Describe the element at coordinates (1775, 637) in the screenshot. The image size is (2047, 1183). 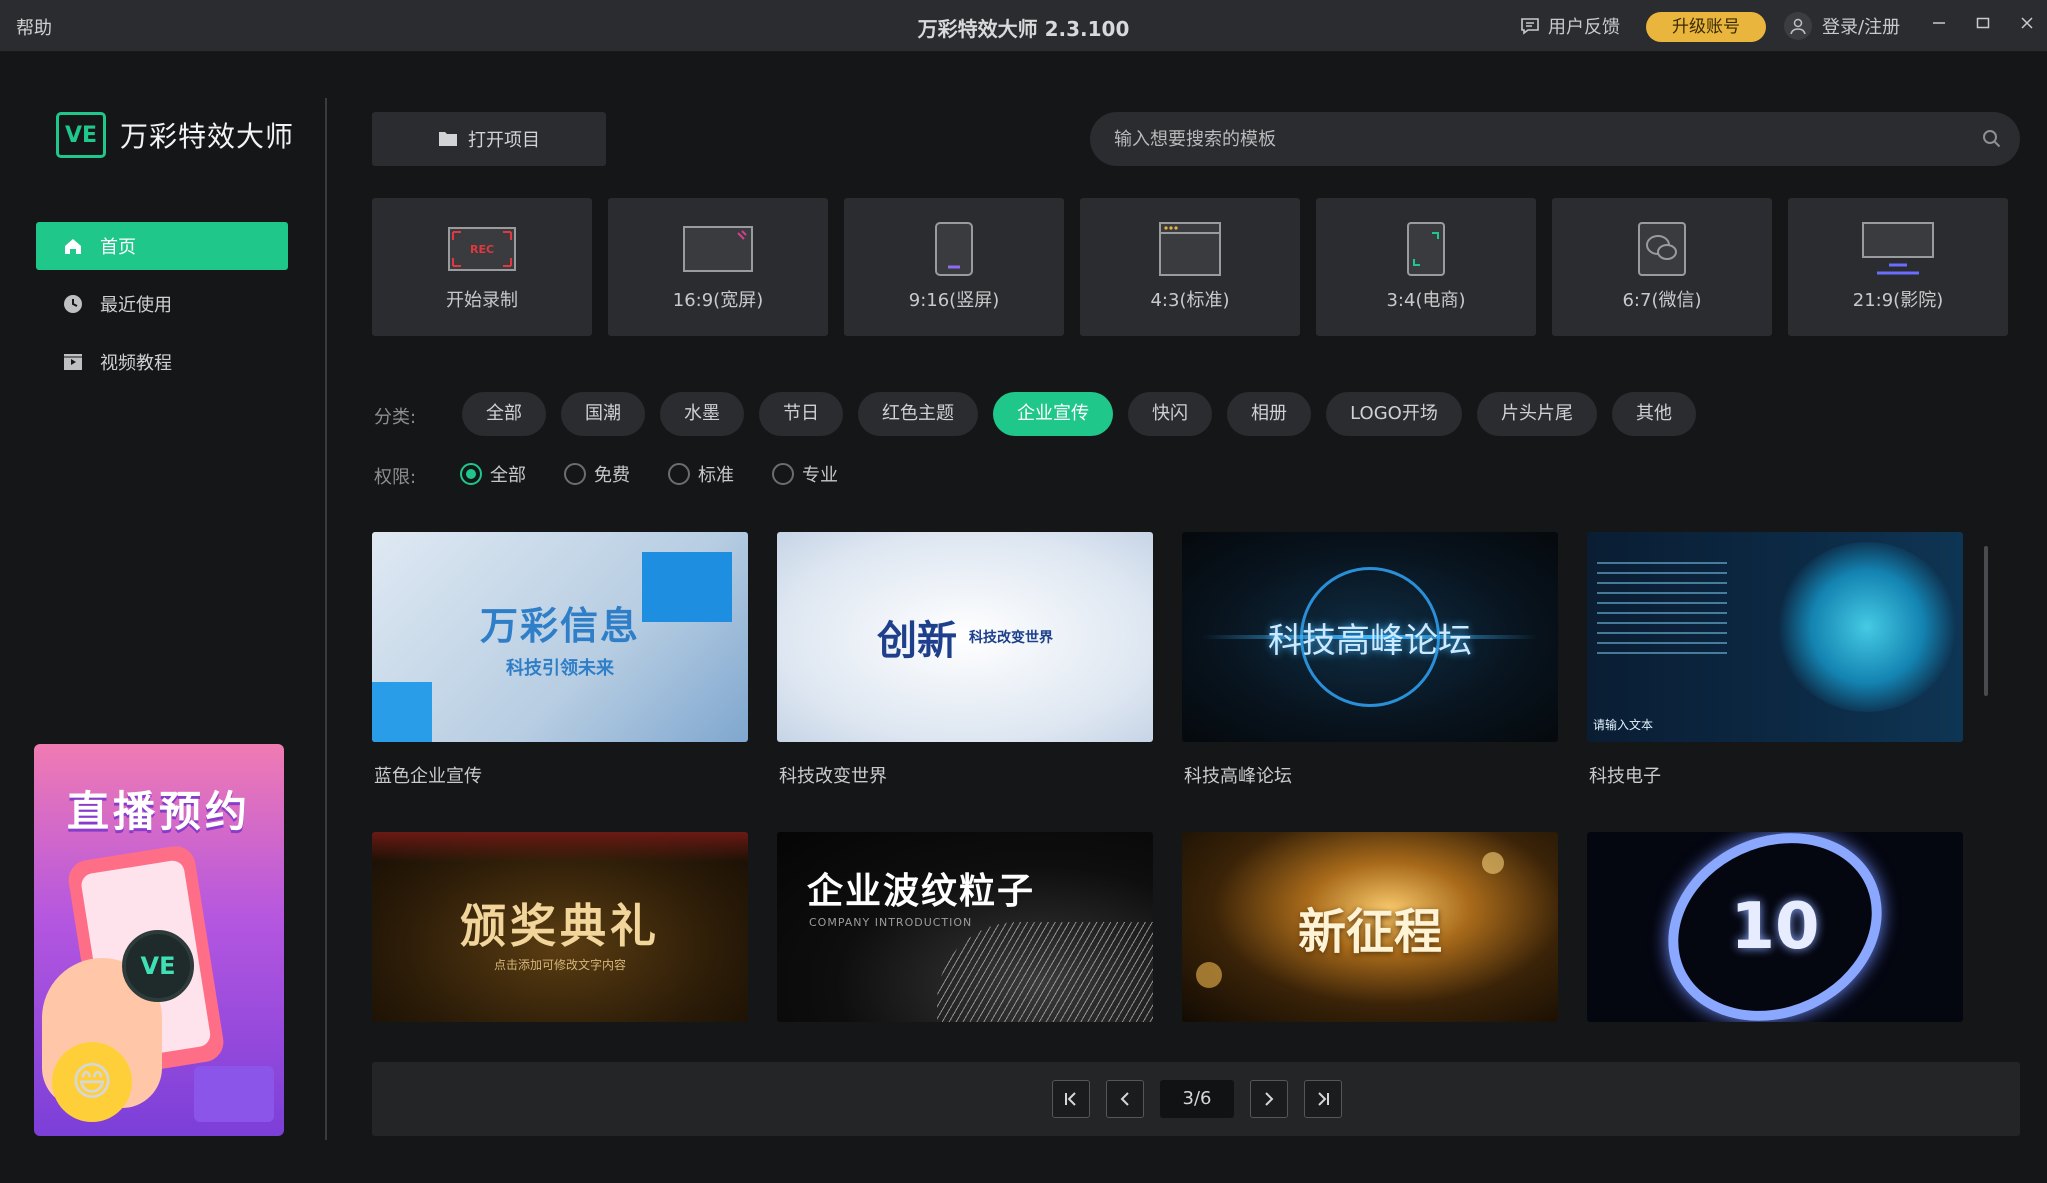
I see `template-thumbnail: 请输入文本` at that location.